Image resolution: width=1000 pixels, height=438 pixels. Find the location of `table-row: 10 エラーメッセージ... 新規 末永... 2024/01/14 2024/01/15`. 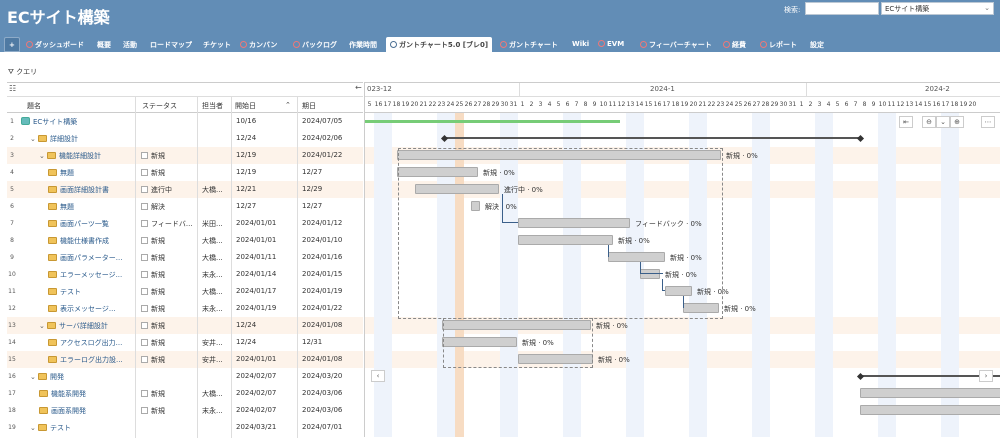

table-row: 10 エラーメッセージ... 新規 末永... 2024/01/14 2024/01/15 is located at coordinates (185, 274).